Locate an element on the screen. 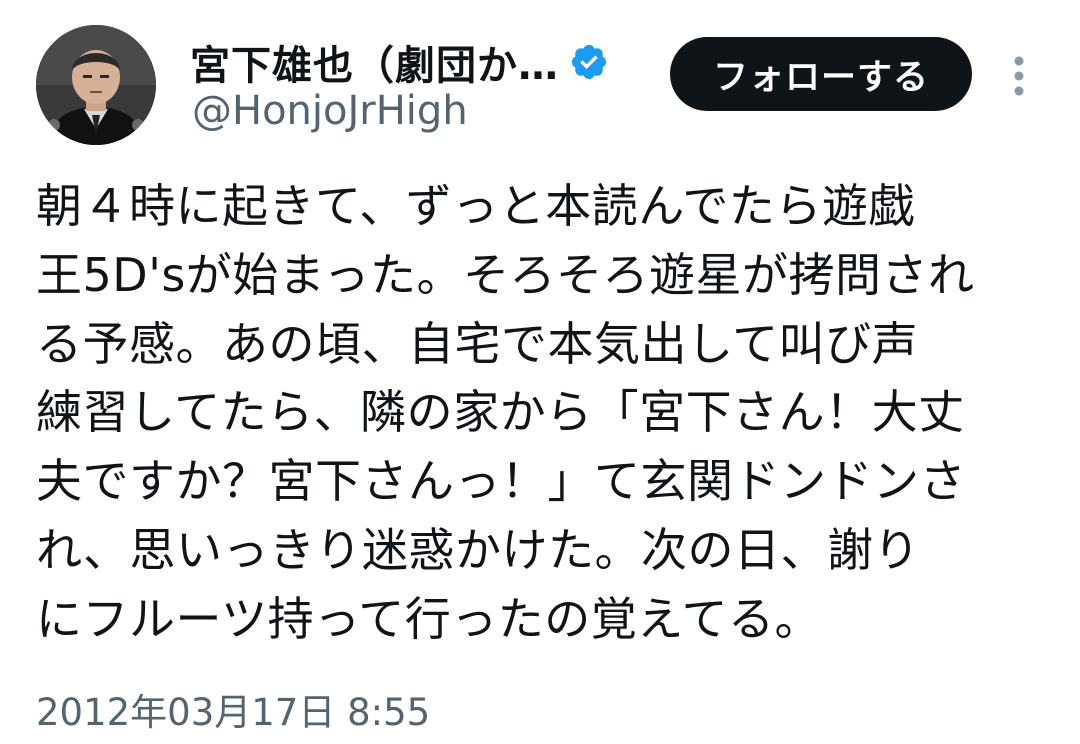 Image resolution: width=1080 pixels, height=744 pixels. avatar-image is located at coordinates (96, 85).